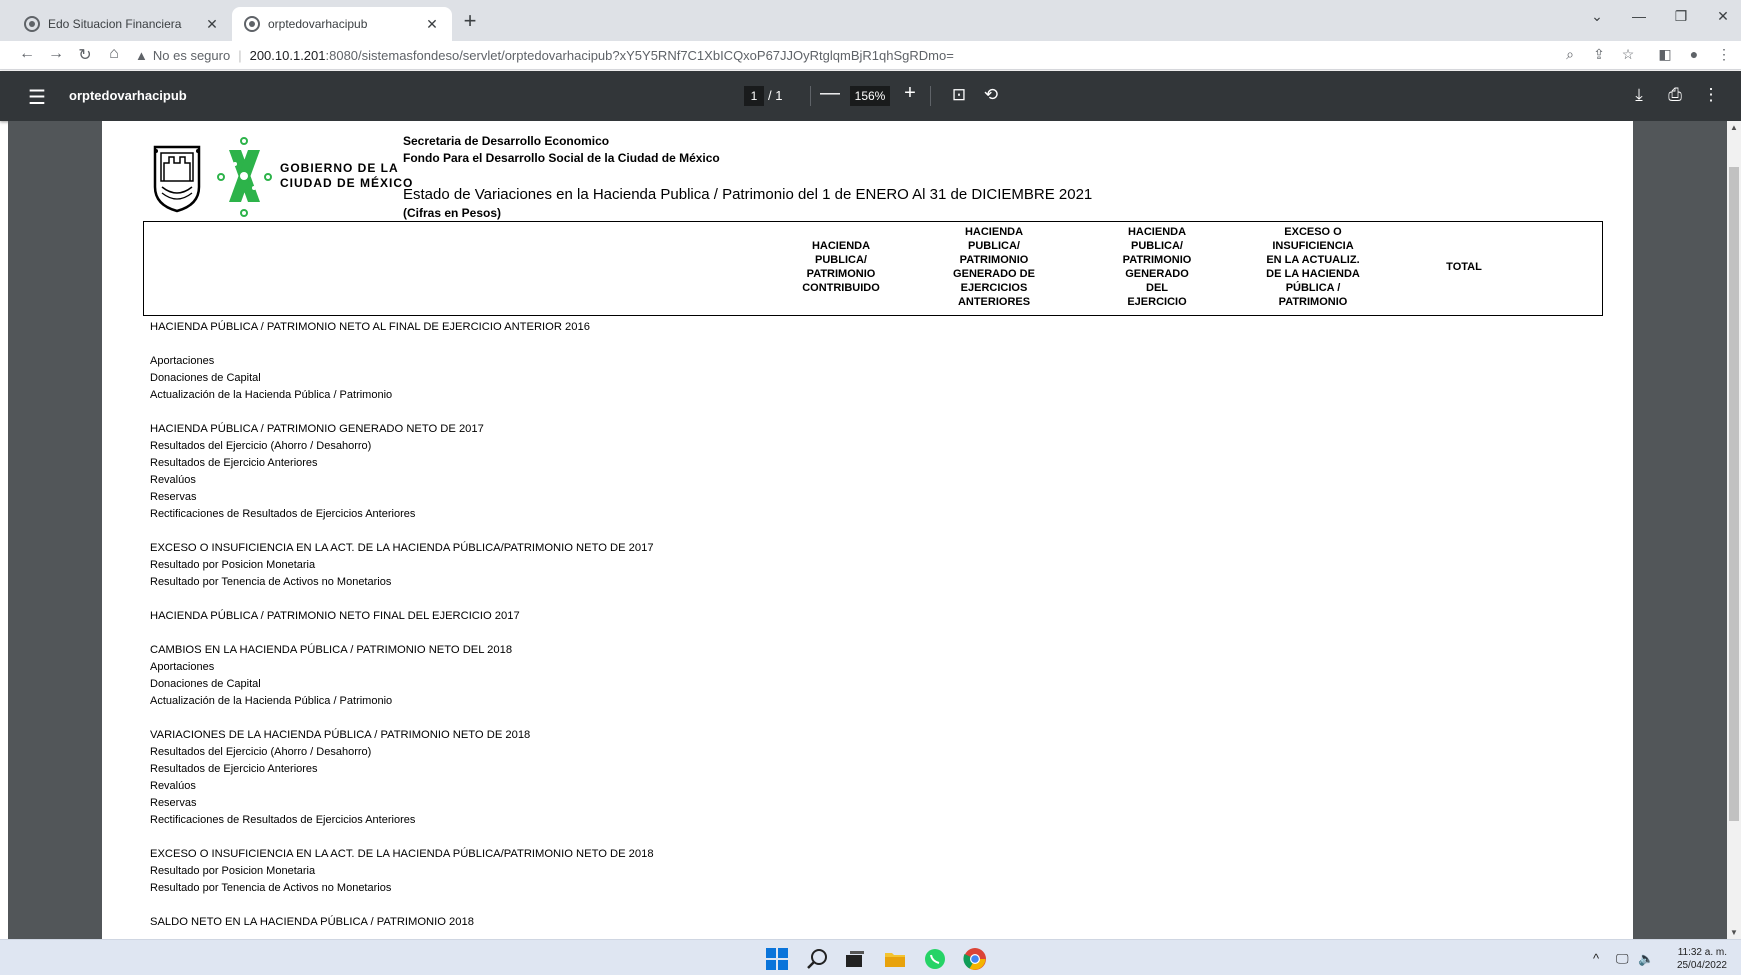 The image size is (1741, 975). Describe the element at coordinates (339, 168) in the screenshot. I see `gobierno-line-1: GOBIERNO DE LA` at that location.